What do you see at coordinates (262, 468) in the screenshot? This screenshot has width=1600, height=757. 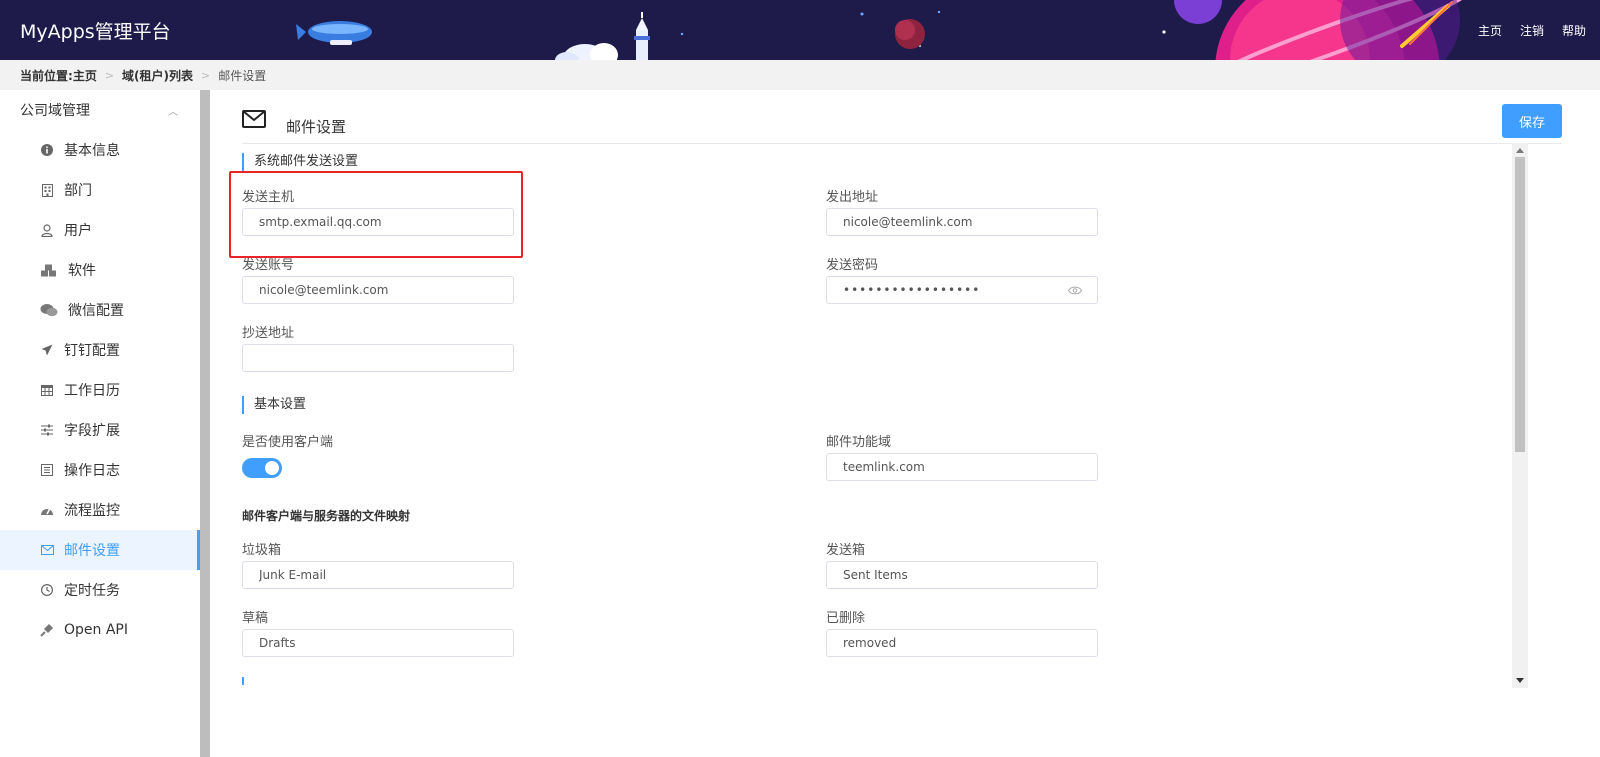 I see `use-client-toggle` at bounding box center [262, 468].